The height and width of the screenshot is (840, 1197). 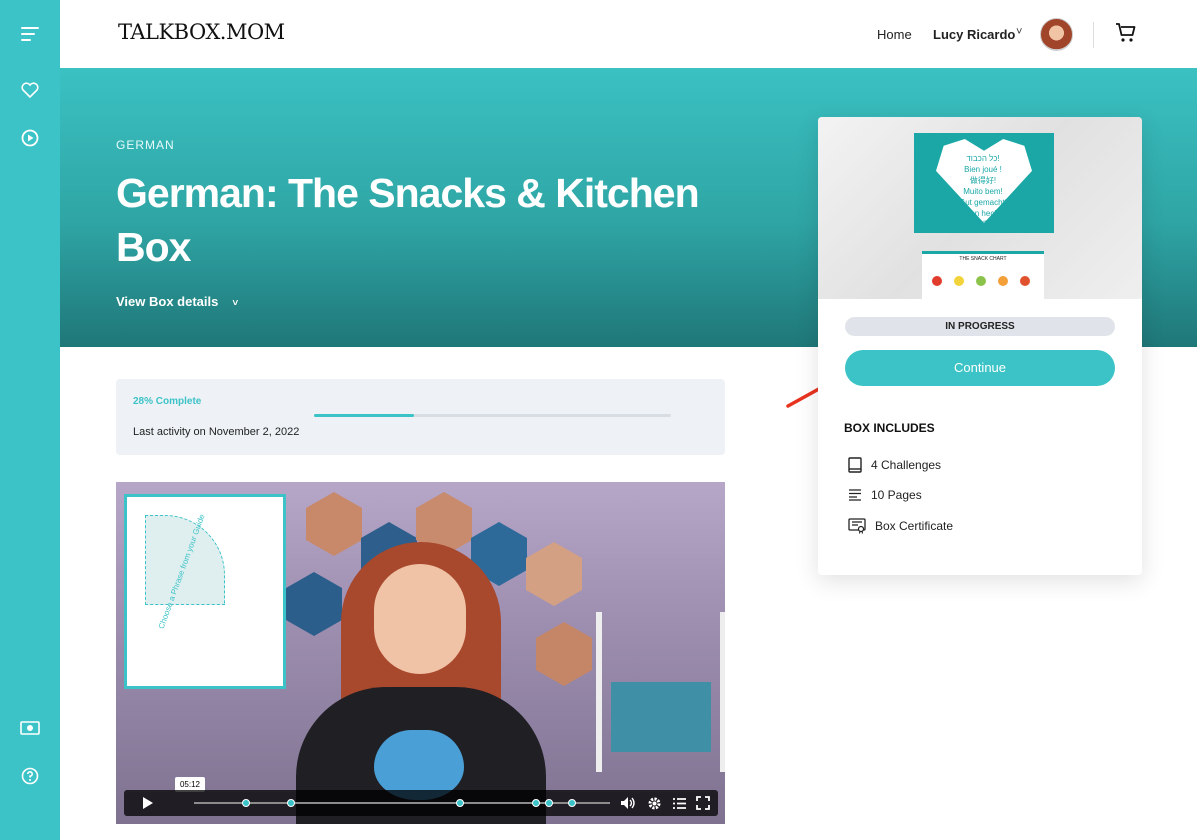 I want to click on settings-gear-icon, so click(x=654, y=803).